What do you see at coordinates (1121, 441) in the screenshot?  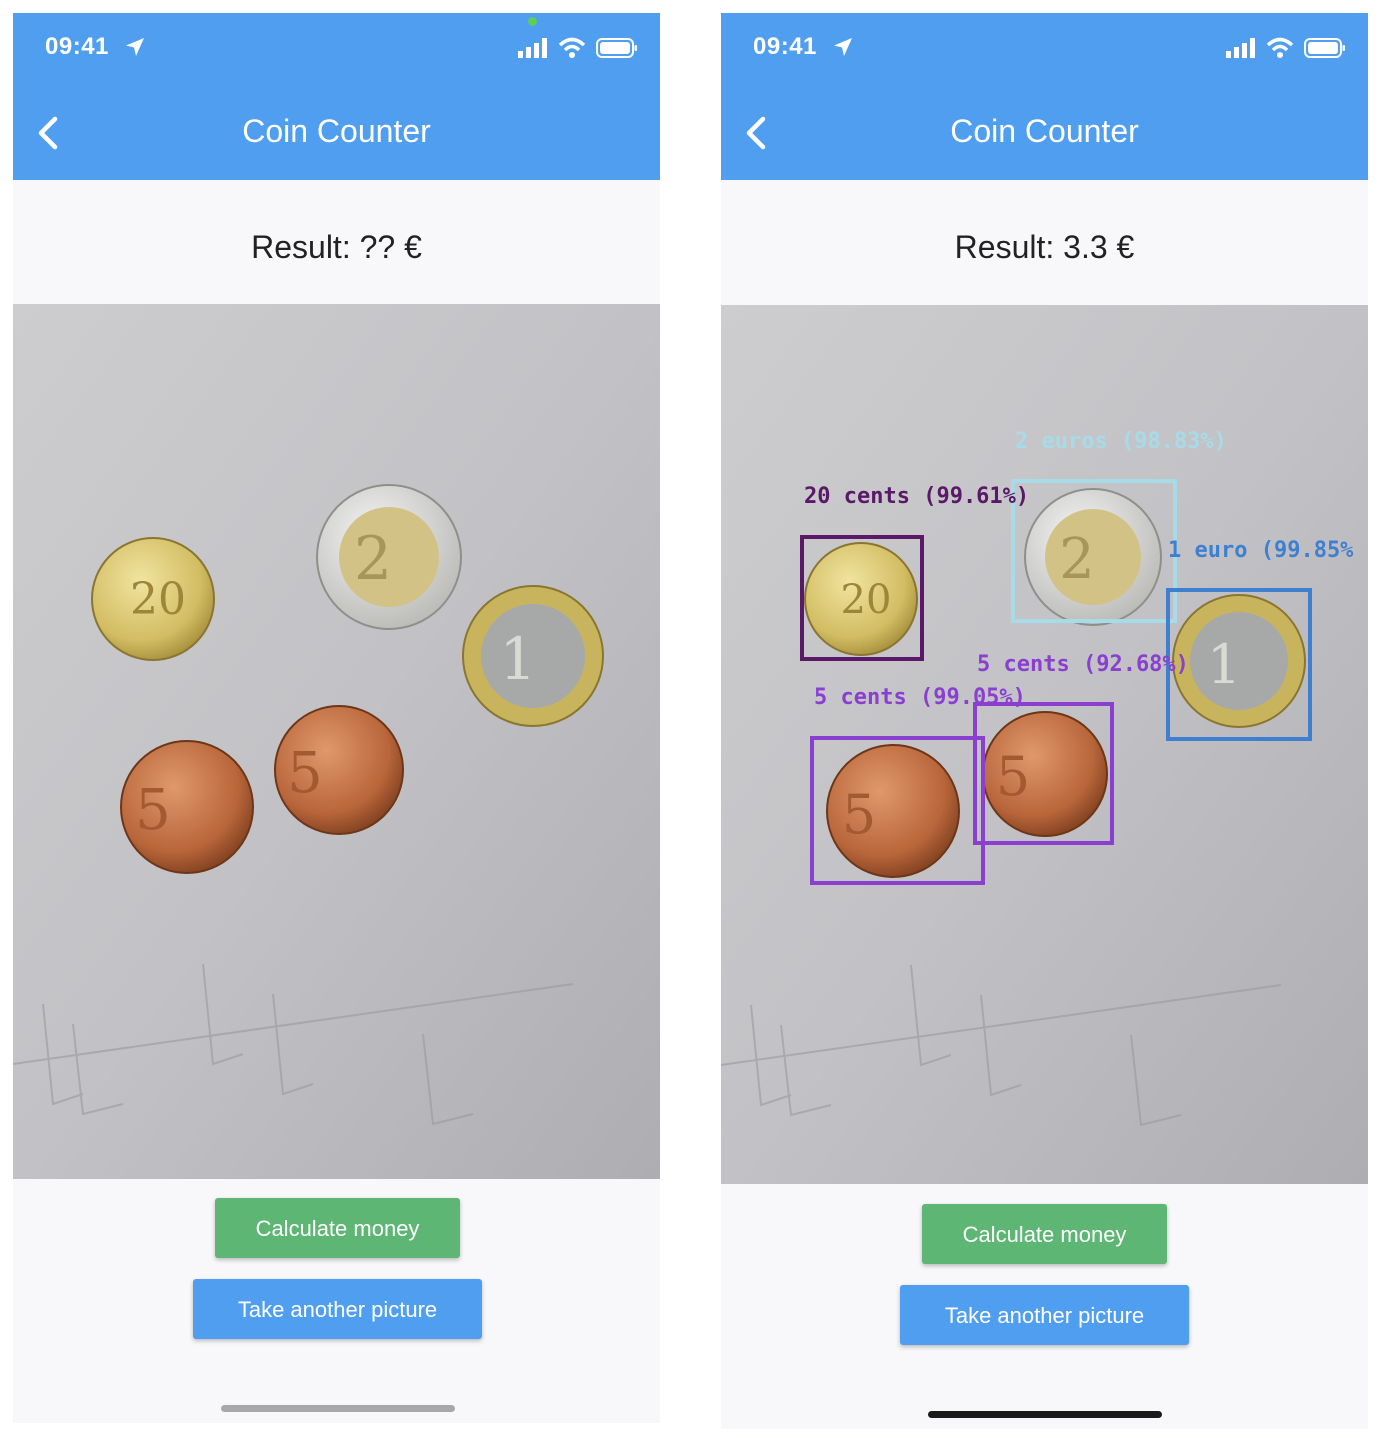 I see `detection-label-2-euros: 2 euros (98.83%)` at bounding box center [1121, 441].